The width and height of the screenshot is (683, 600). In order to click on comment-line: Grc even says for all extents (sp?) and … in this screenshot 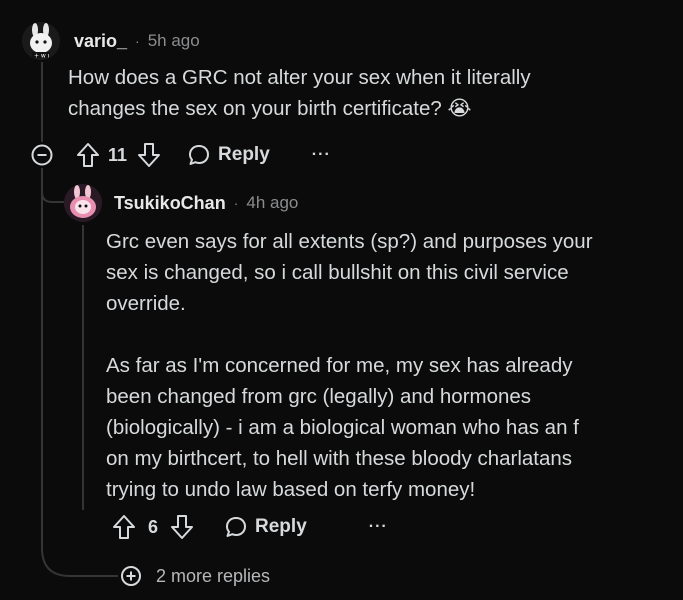, I will do `click(349, 241)`.